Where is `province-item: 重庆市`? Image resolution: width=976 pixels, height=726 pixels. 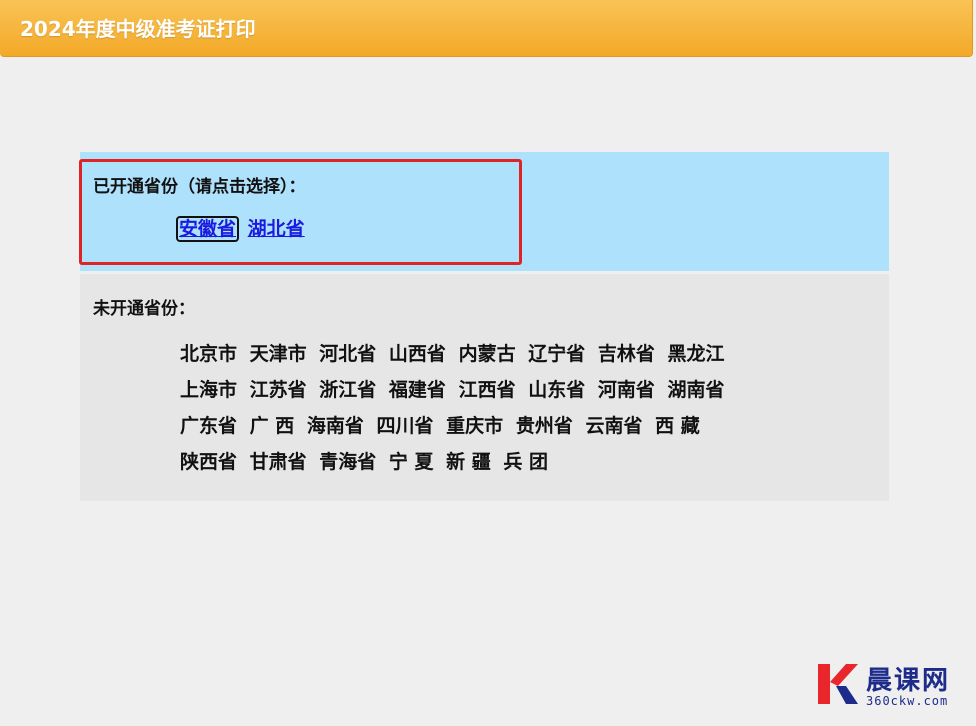
province-item: 重庆市 is located at coordinates (475, 426).